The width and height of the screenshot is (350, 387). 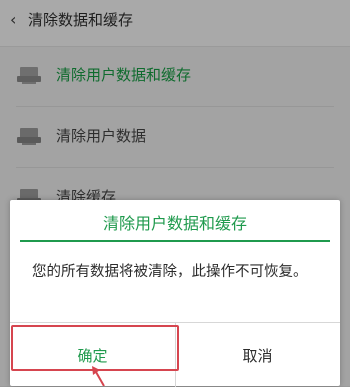 What do you see at coordinates (13, 19) in the screenshot?
I see `back-chevron-icon: ‹` at bounding box center [13, 19].